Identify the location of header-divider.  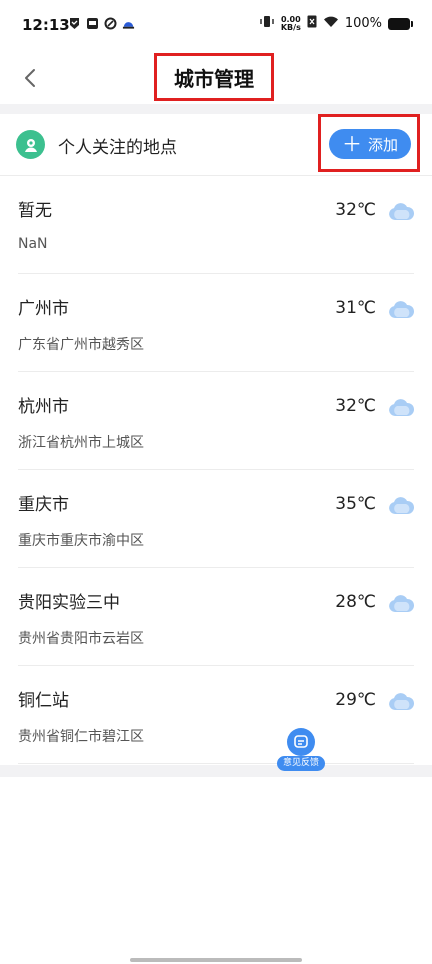
(216, 109).